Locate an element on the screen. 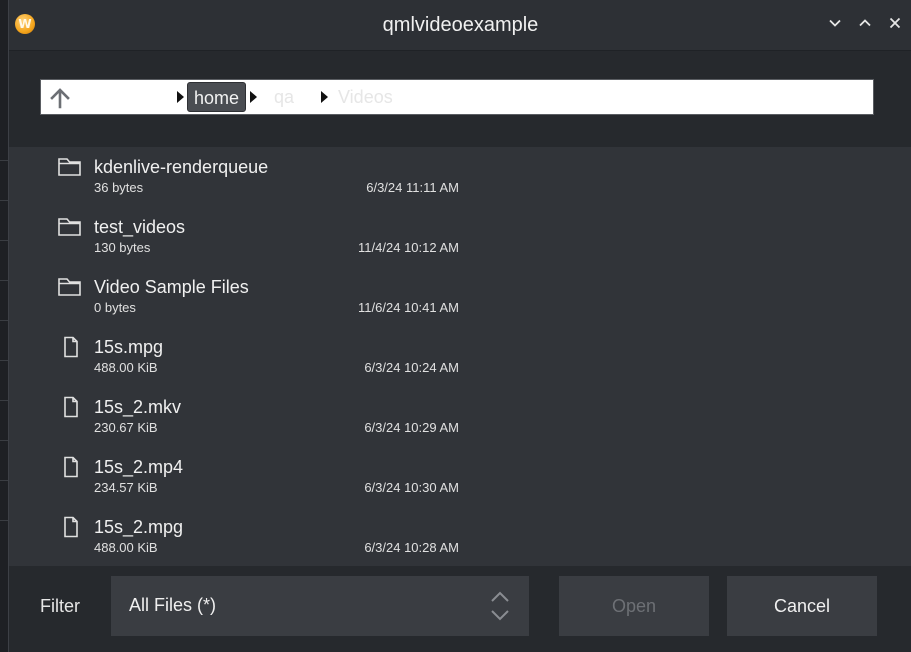  file-name: 15s_2.mpg is located at coordinates (139, 527).